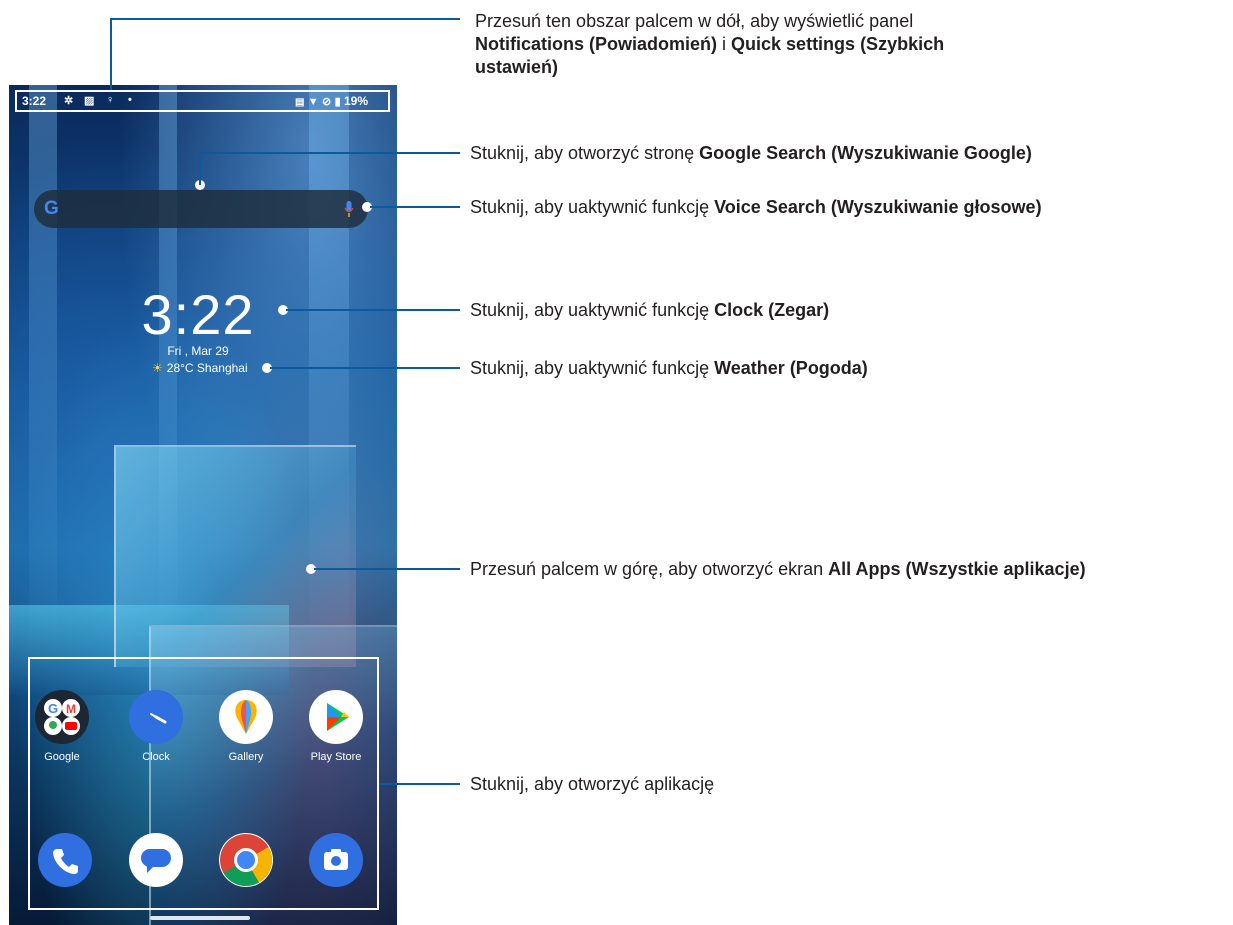  What do you see at coordinates (198, 351) in the screenshot?
I see `clock-widget-date: Fri , Mar 29` at bounding box center [198, 351].